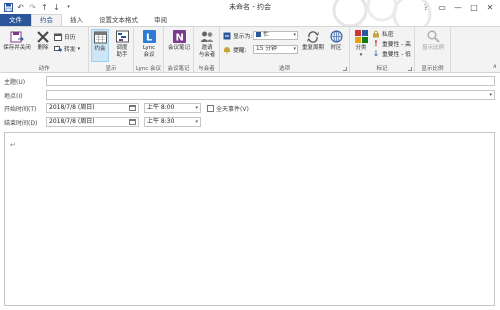 This screenshot has width=500, height=310. I want to click on end-time-label: 结束时间(D), so click(21, 123).